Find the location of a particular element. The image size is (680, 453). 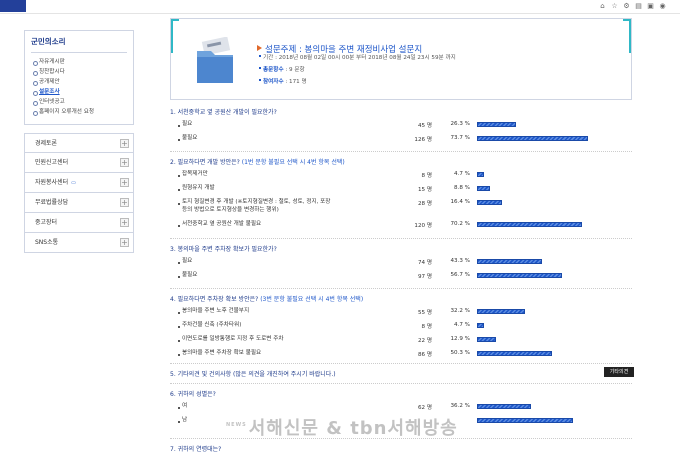

settings-icon: ⚙ is located at coordinates (626, 6).